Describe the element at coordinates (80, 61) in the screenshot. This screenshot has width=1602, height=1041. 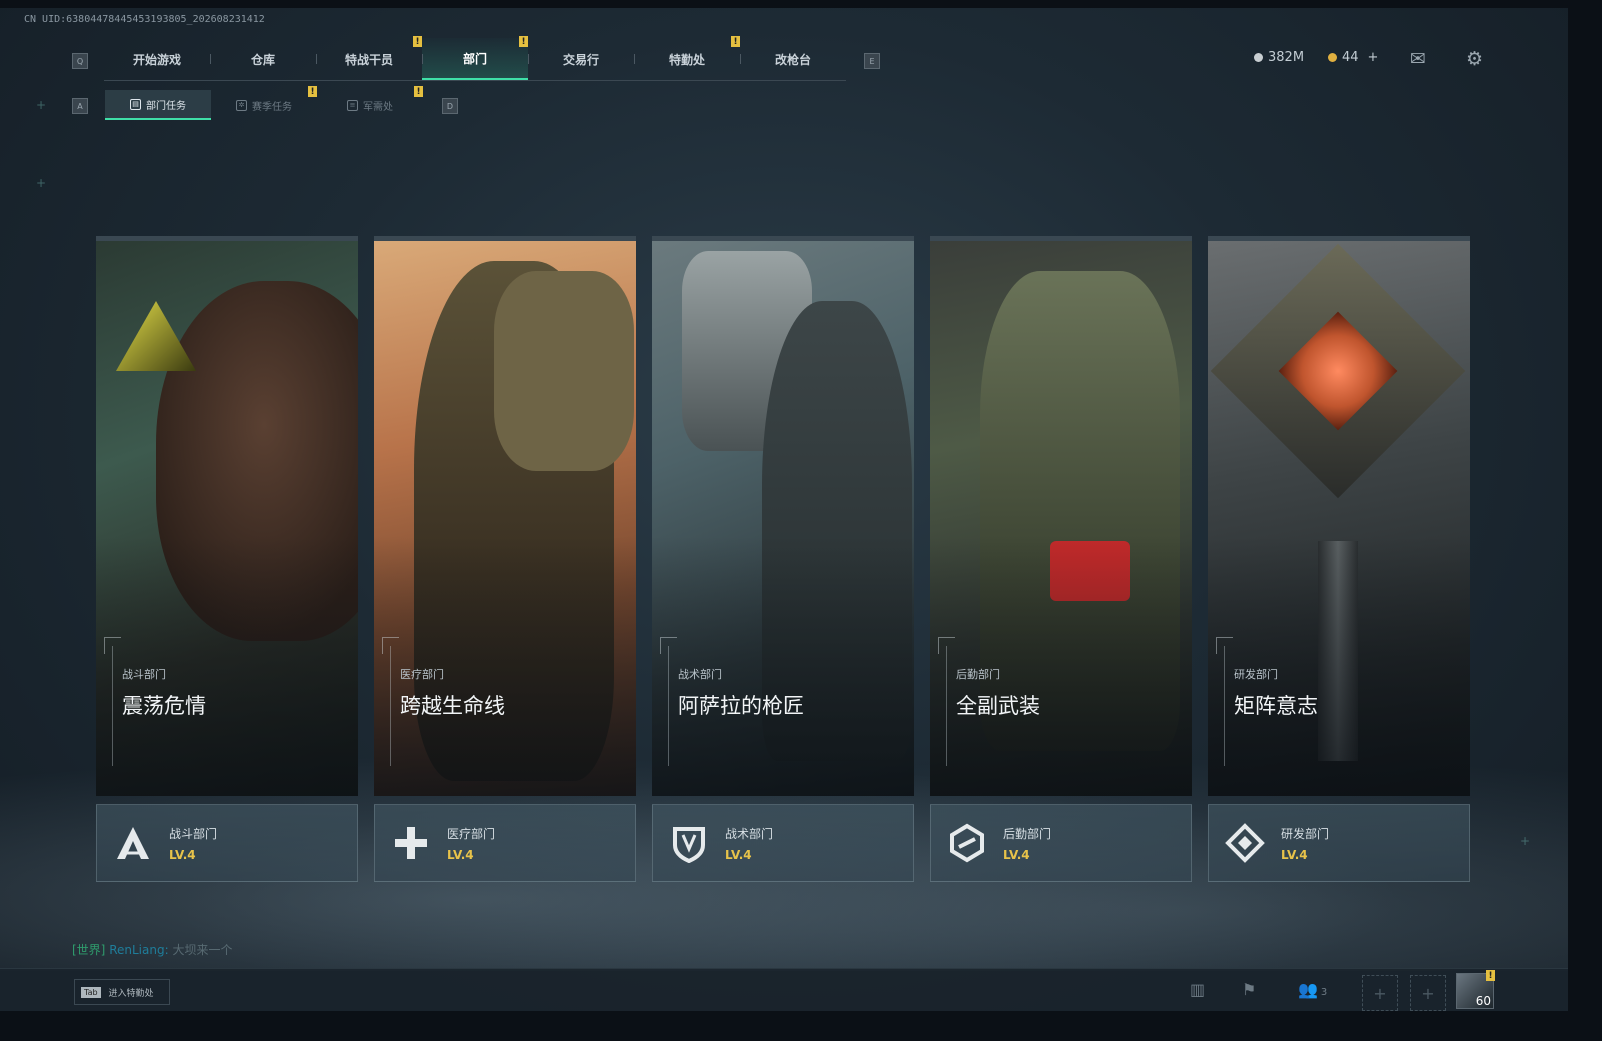
I see `nav-prev-key: Q` at that location.